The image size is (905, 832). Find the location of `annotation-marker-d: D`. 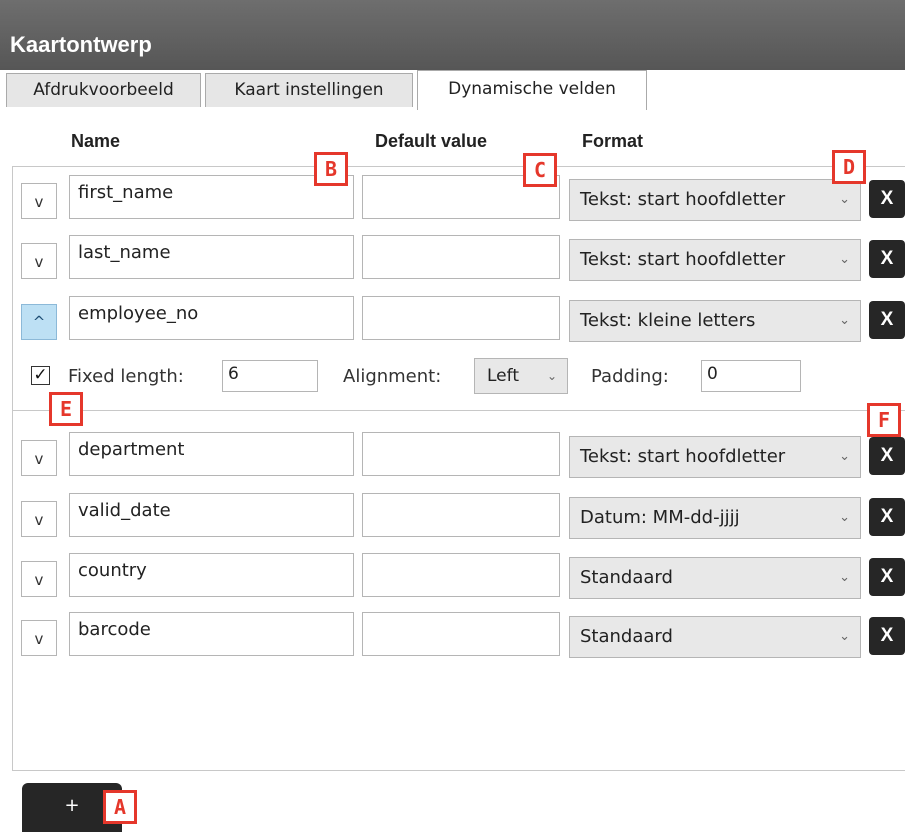

annotation-marker-d: D is located at coordinates (849, 167).